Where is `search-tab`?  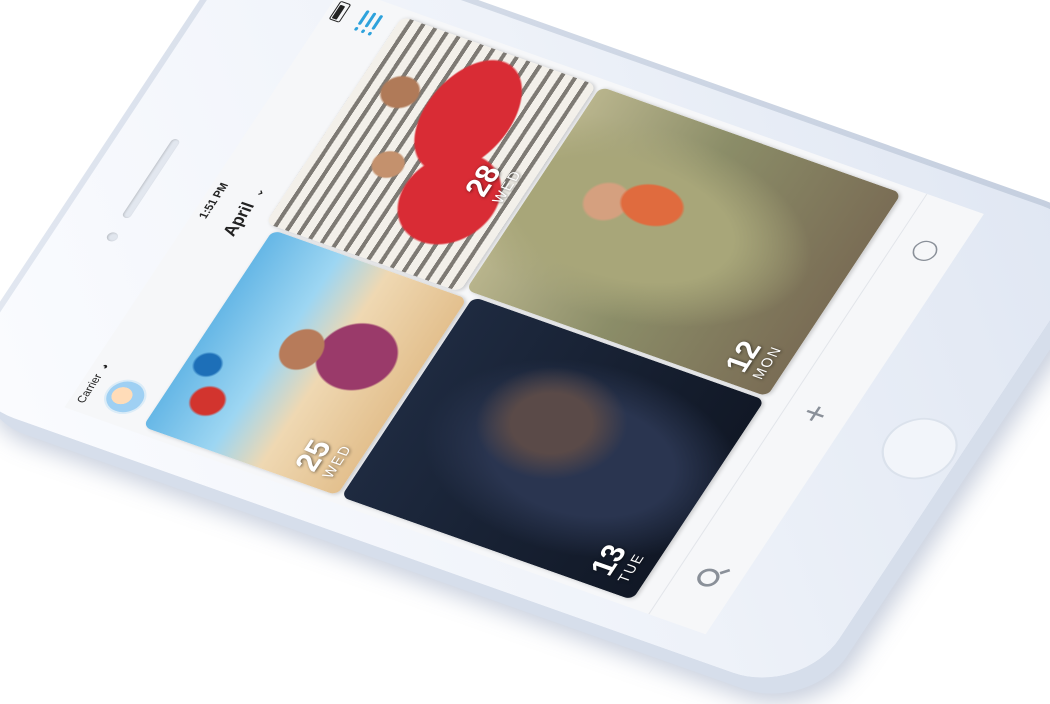
search-tab is located at coordinates (707, 577).